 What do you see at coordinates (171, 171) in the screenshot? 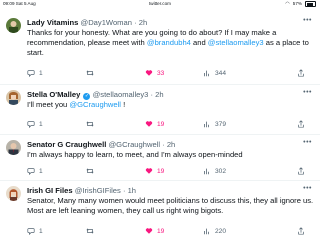
I see `tweet-actions: 1 19 302` at bounding box center [171, 171].